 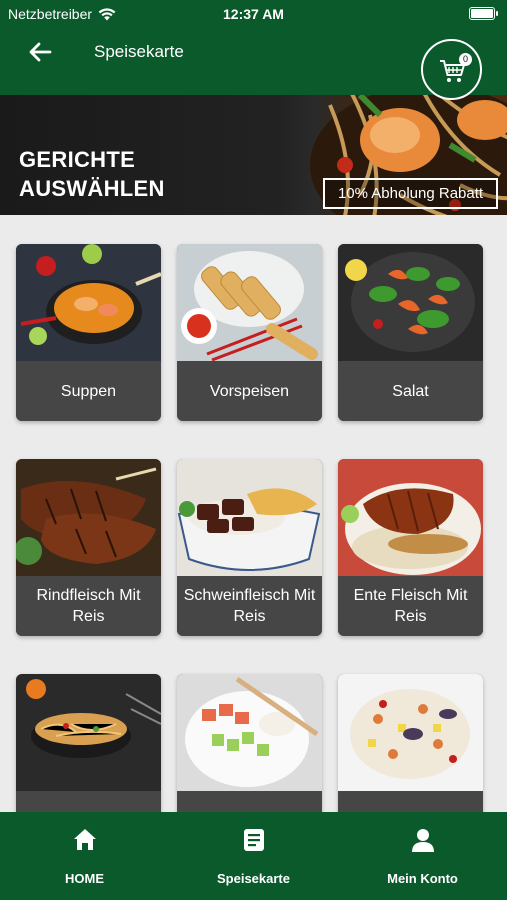 What do you see at coordinates (84, 878) in the screenshot?
I see `nav-label: HOME` at bounding box center [84, 878].